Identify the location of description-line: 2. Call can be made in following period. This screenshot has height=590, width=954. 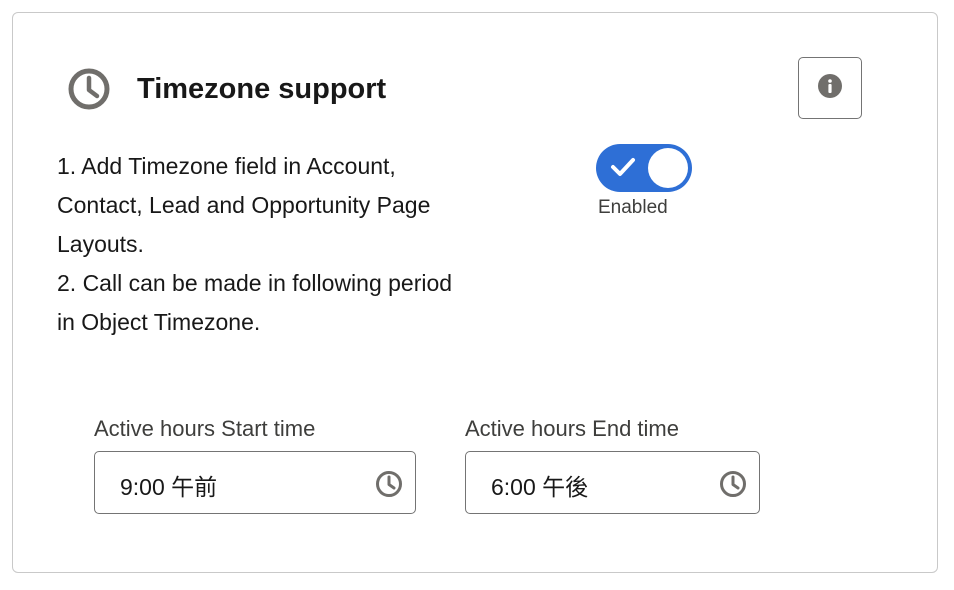
(255, 283).